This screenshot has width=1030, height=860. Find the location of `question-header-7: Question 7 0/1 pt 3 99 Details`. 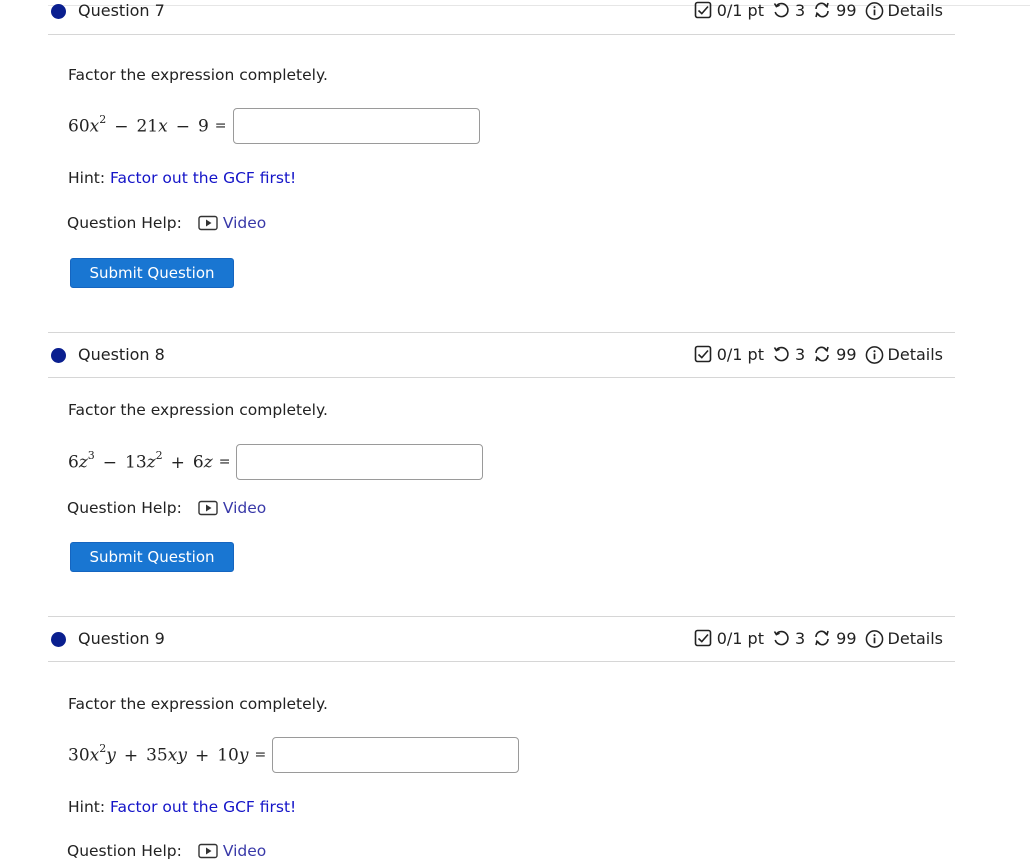

question-header-7: Question 7 0/1 pt 3 99 Details is located at coordinates (501, 17).